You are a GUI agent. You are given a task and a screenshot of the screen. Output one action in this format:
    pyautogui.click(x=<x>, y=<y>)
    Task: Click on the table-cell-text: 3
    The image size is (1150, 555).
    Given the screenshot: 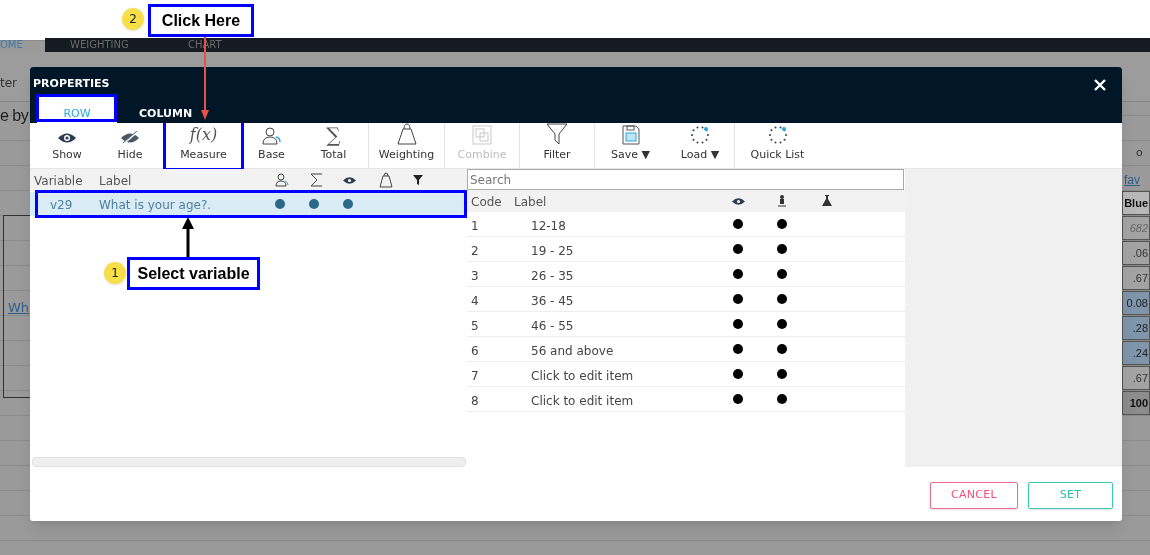 What is the action you would take?
    pyautogui.click(x=475, y=276)
    